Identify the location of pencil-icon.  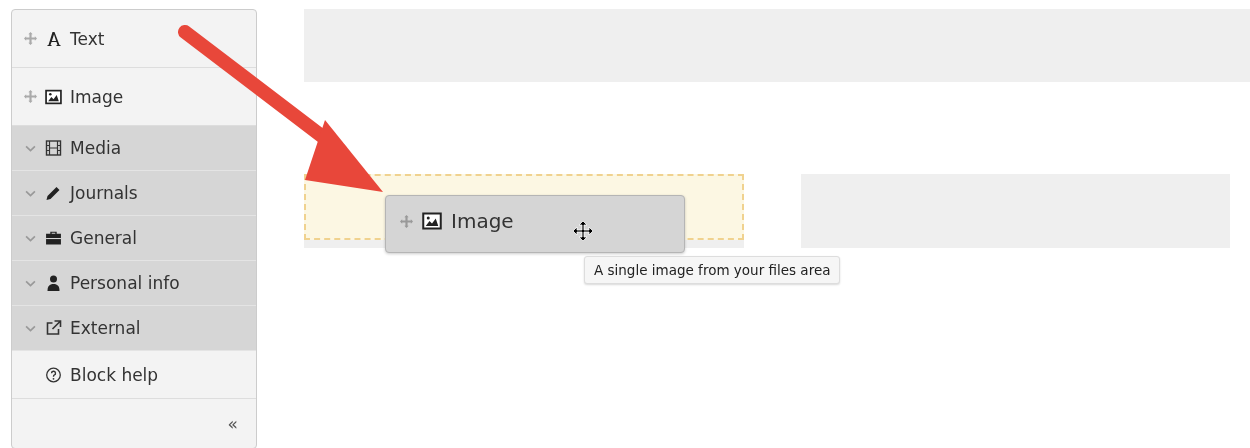
(53, 193).